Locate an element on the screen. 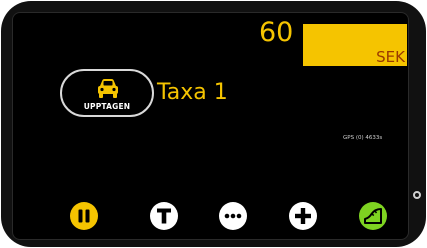 The width and height of the screenshot is (427, 248). pause-button is located at coordinates (84, 216).